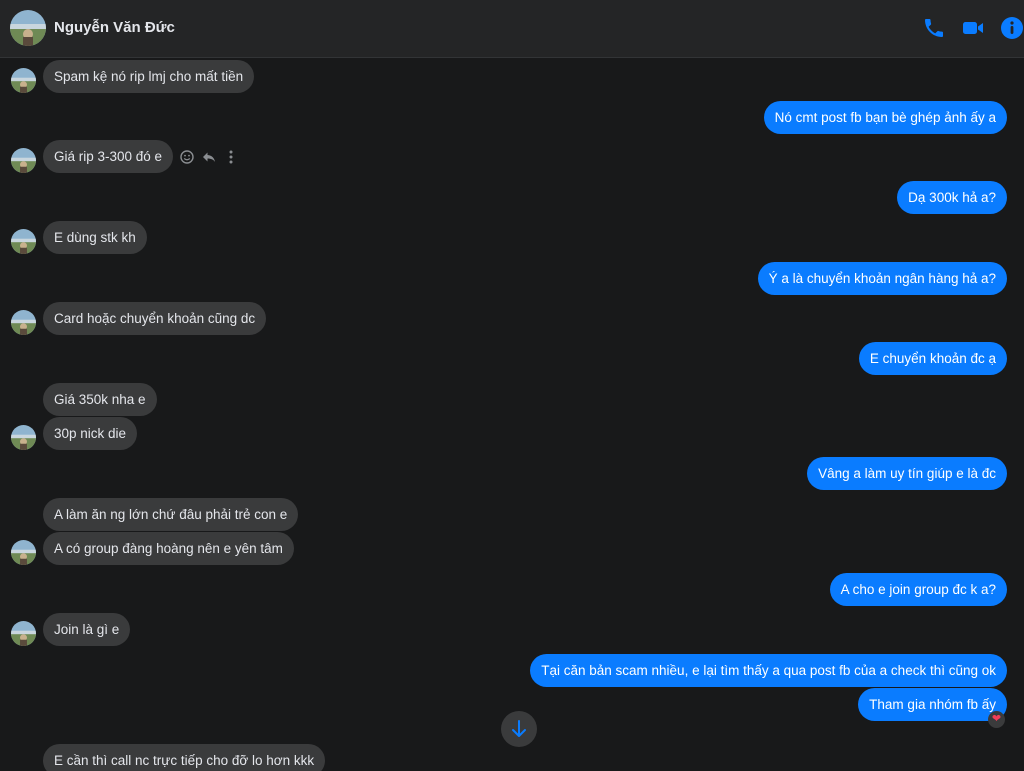 Image resolution: width=1024 pixels, height=771 pixels. What do you see at coordinates (149, 76) in the screenshot?
I see `incoming-message: Spam kệ nó rip lmj cho mất tiền` at bounding box center [149, 76].